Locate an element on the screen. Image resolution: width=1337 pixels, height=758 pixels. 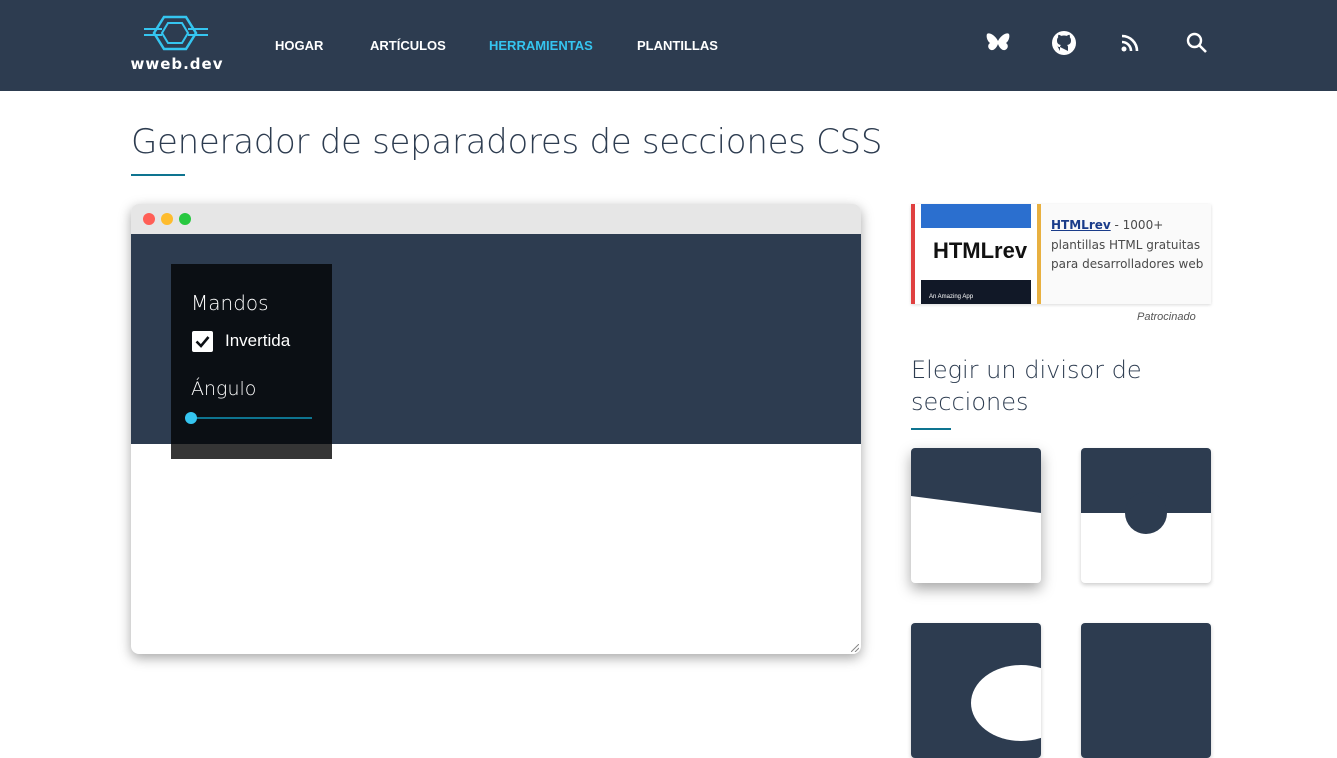
divider-option-curve is located at coordinates (976, 690).